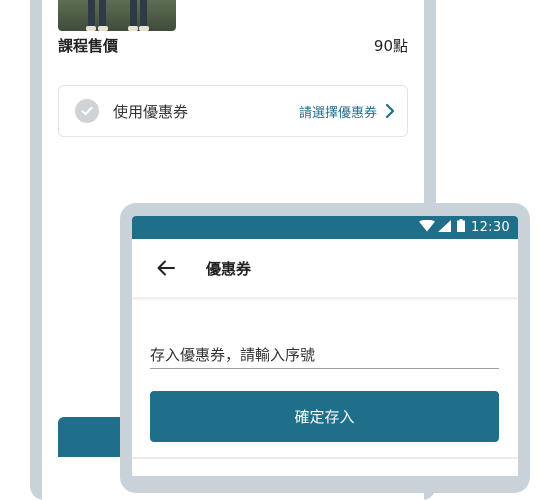 This screenshot has width=542, height=500. I want to click on select-coupon-link: 請選擇優惠券, so click(347, 111).